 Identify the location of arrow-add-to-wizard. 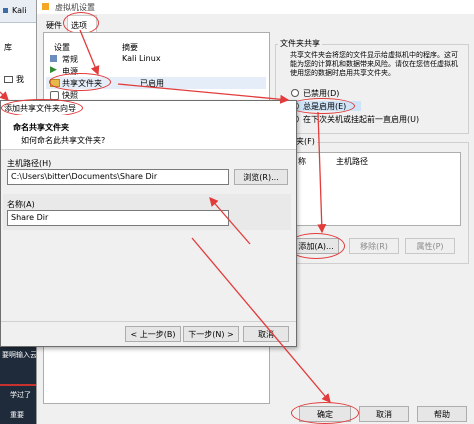
(230, 221).